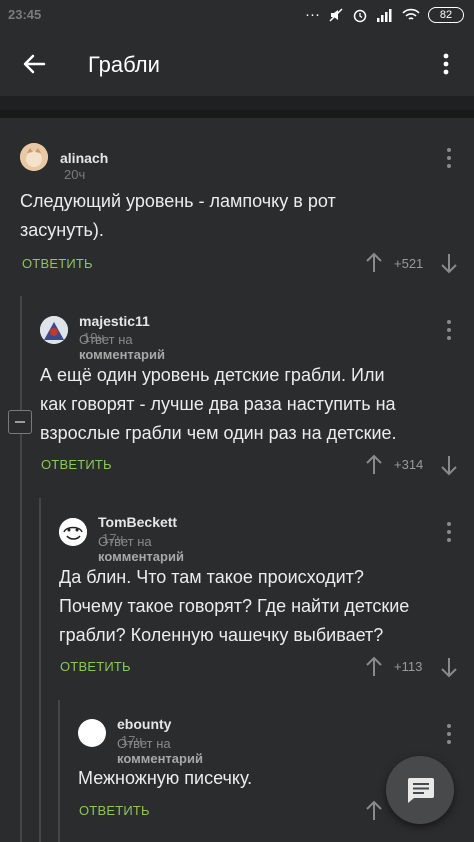  I want to click on battery-icon: 82, so click(446, 14).